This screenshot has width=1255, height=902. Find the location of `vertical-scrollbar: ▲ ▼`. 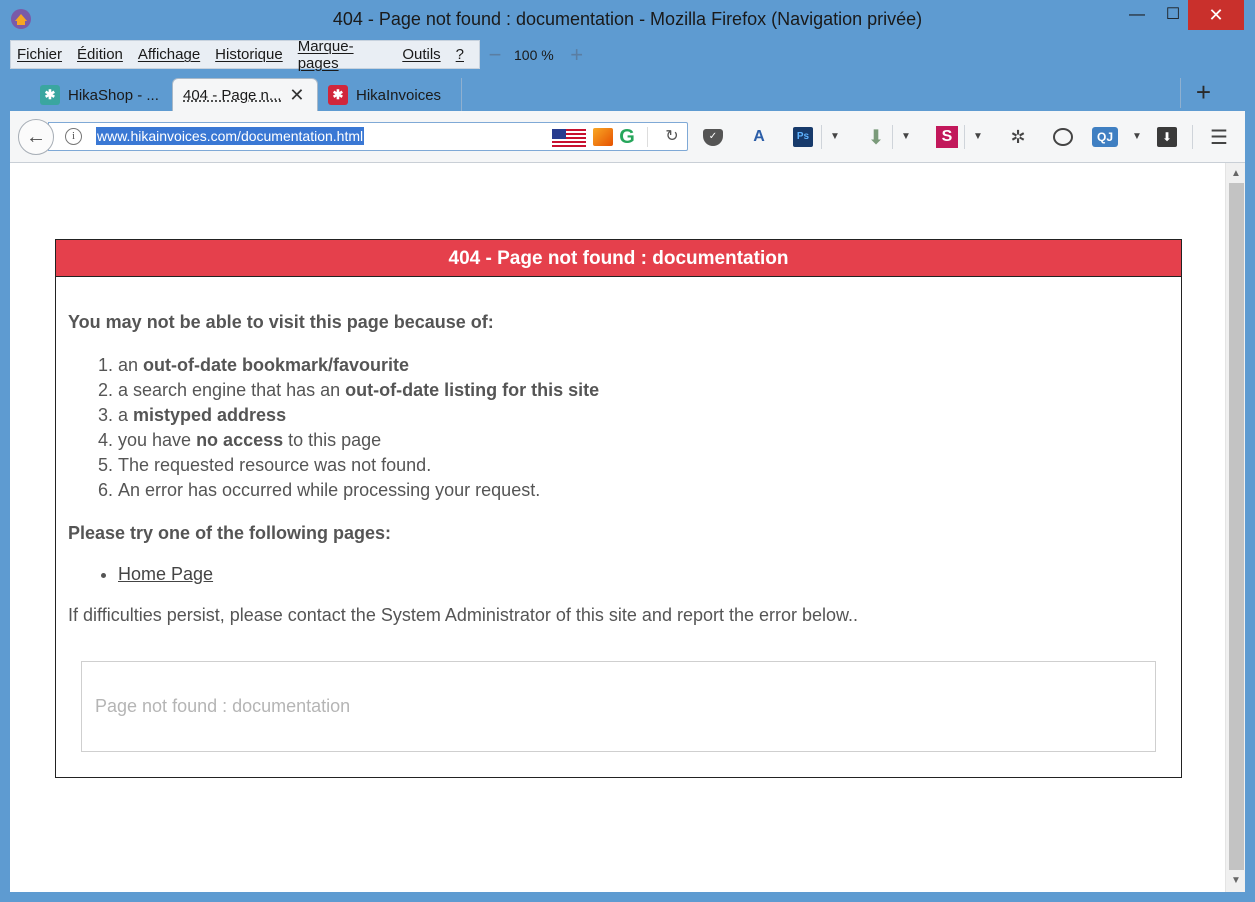

vertical-scrollbar: ▲ ▼ is located at coordinates (1235, 527).